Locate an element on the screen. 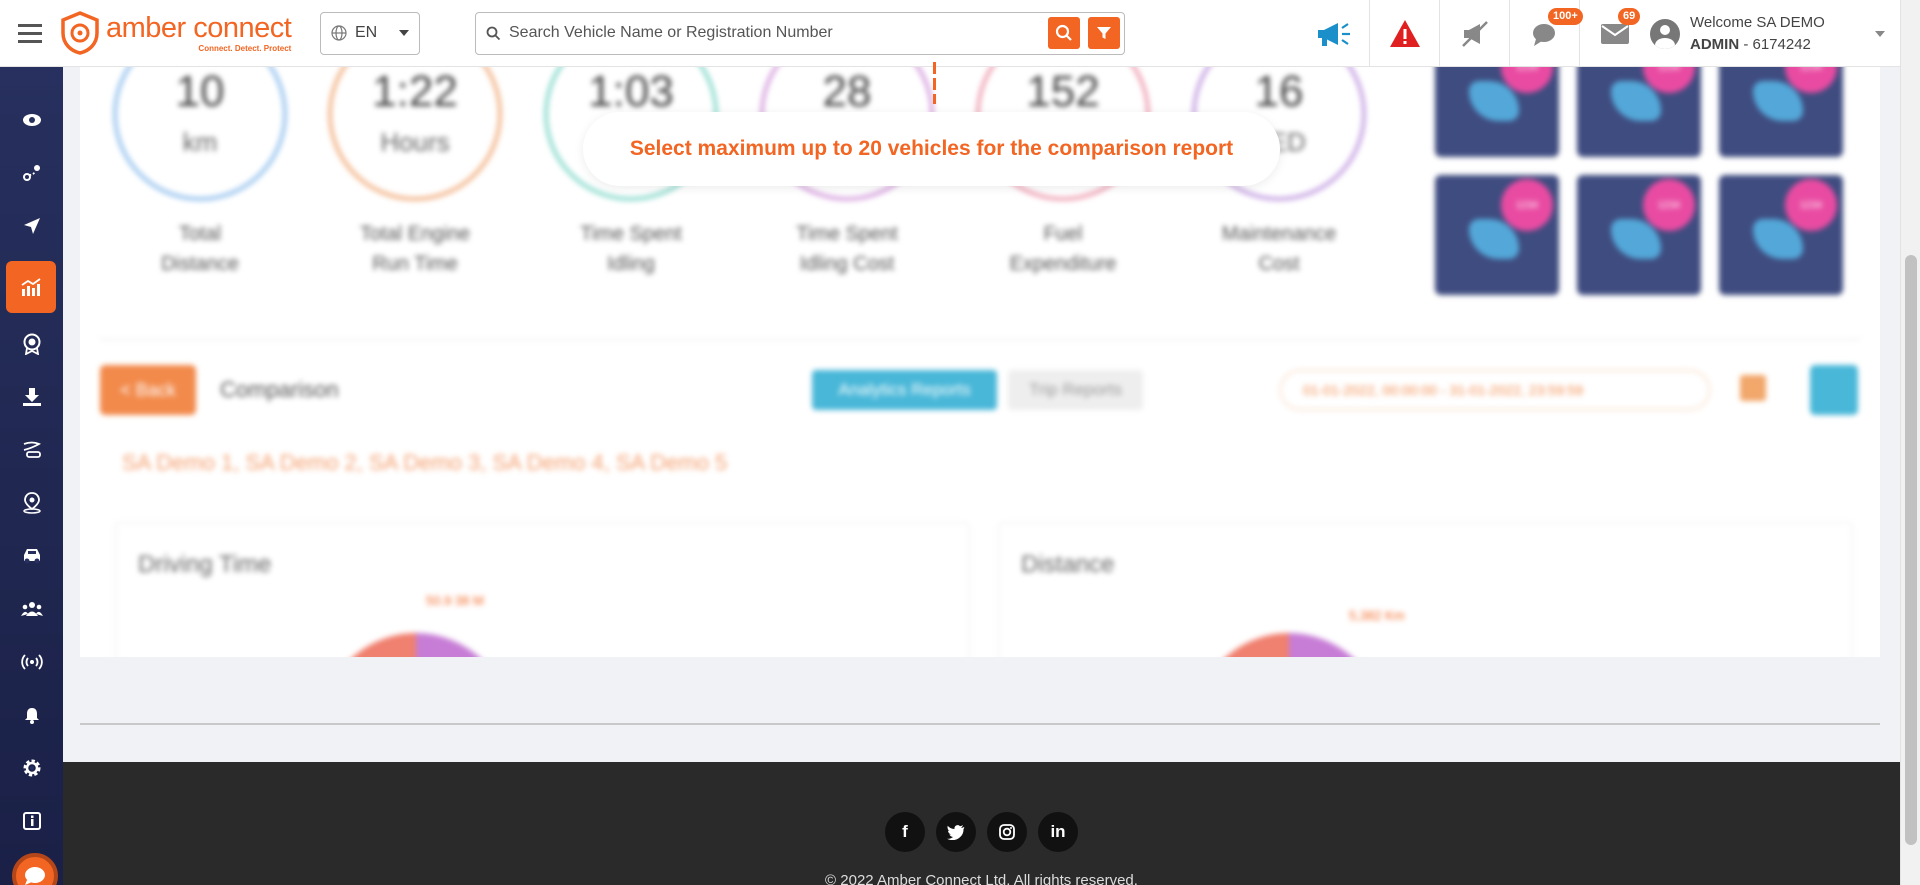 This screenshot has width=1920, height=885. warning-triangle-icon is located at coordinates (1404, 33).